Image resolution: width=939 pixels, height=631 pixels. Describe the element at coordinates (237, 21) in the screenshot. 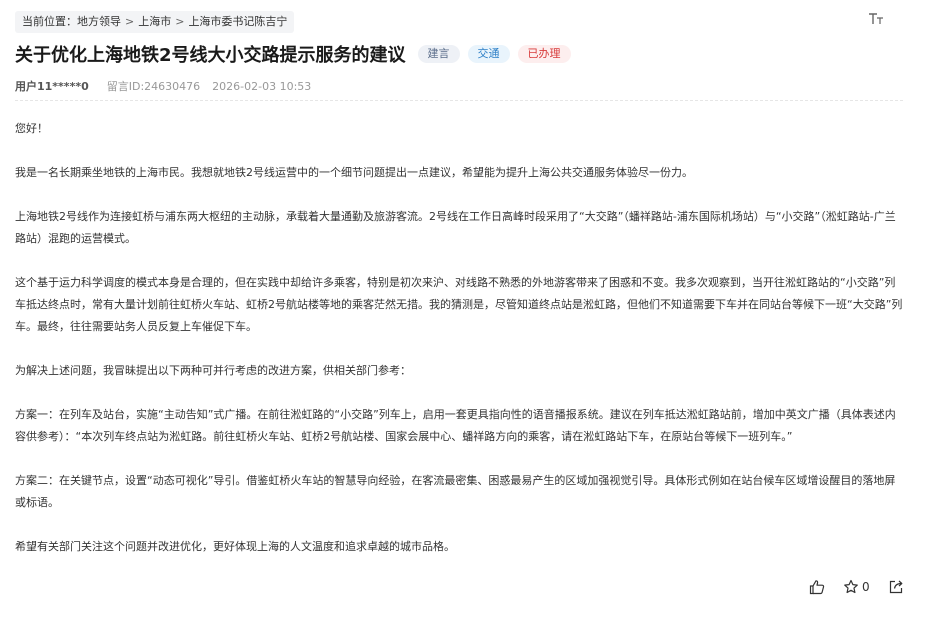

I see `breadcrumb-item-secretary: 上海市委书记陈吉宁` at that location.